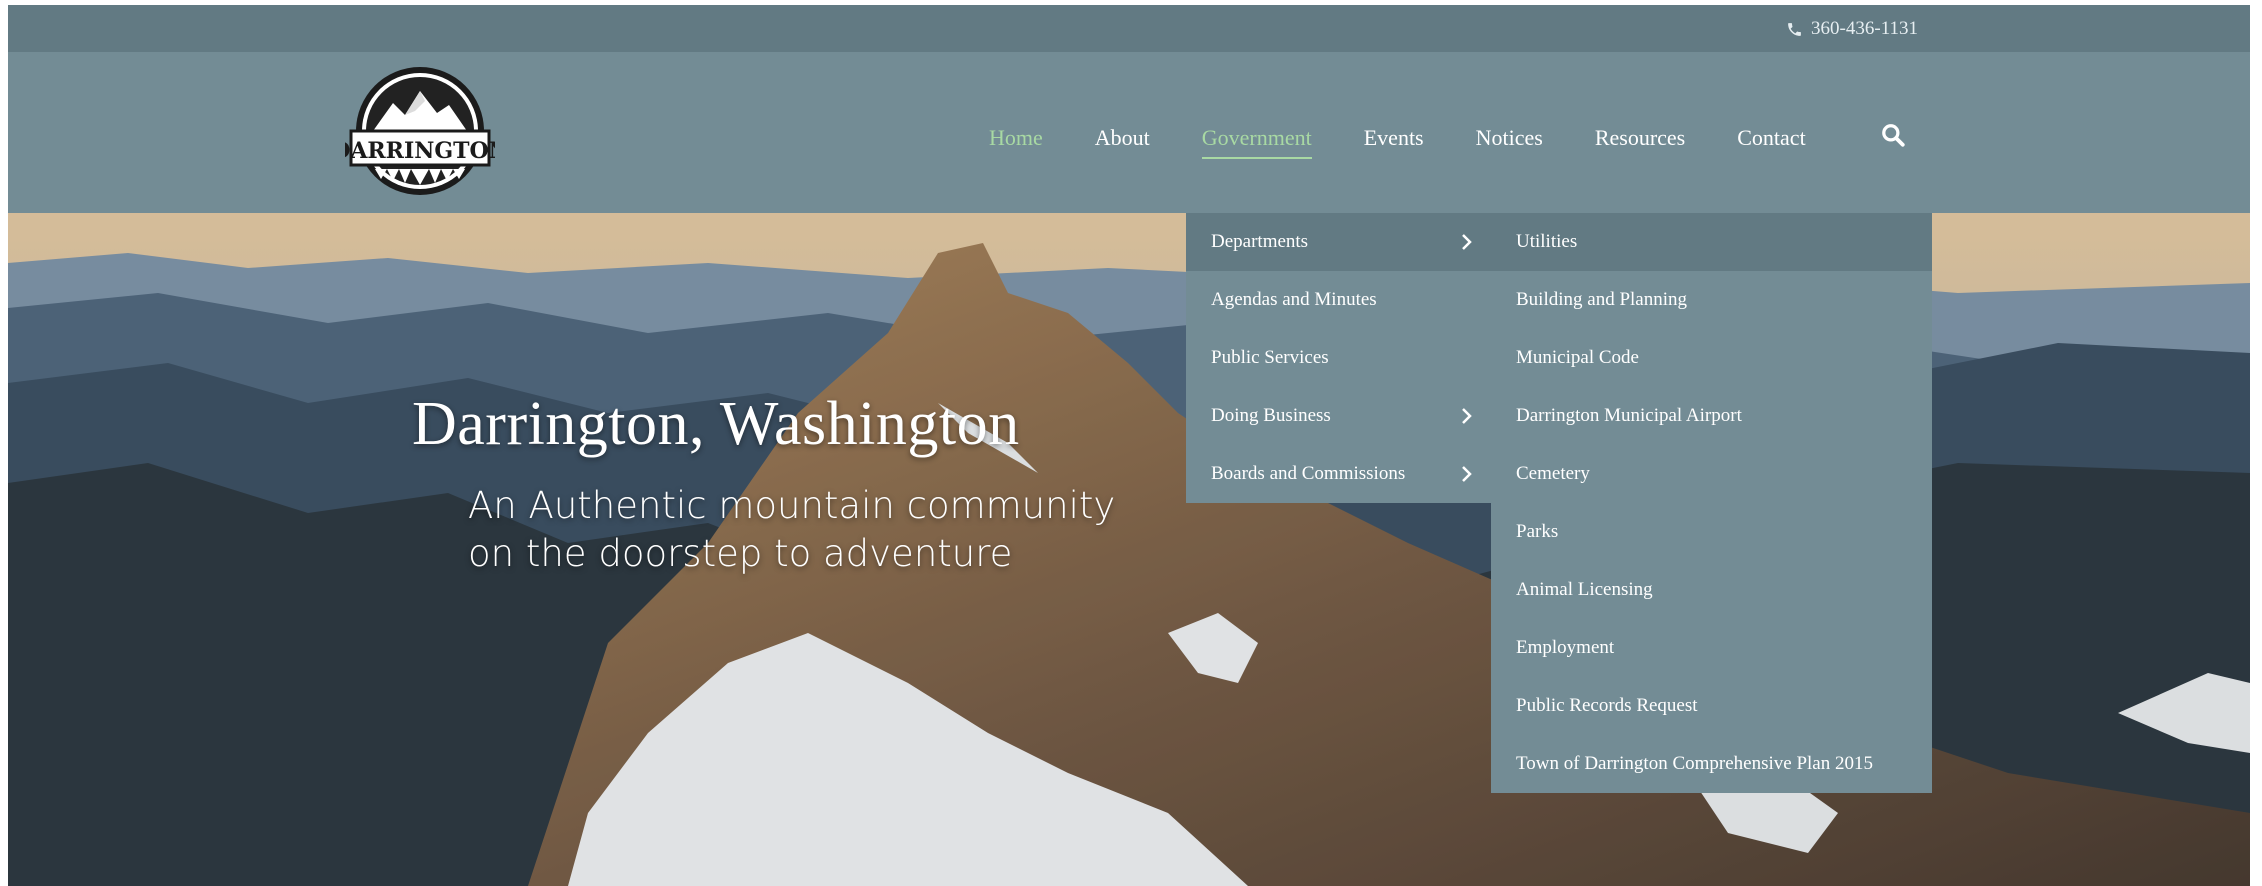  I want to click on menu-item-label: Departments, so click(1260, 241).